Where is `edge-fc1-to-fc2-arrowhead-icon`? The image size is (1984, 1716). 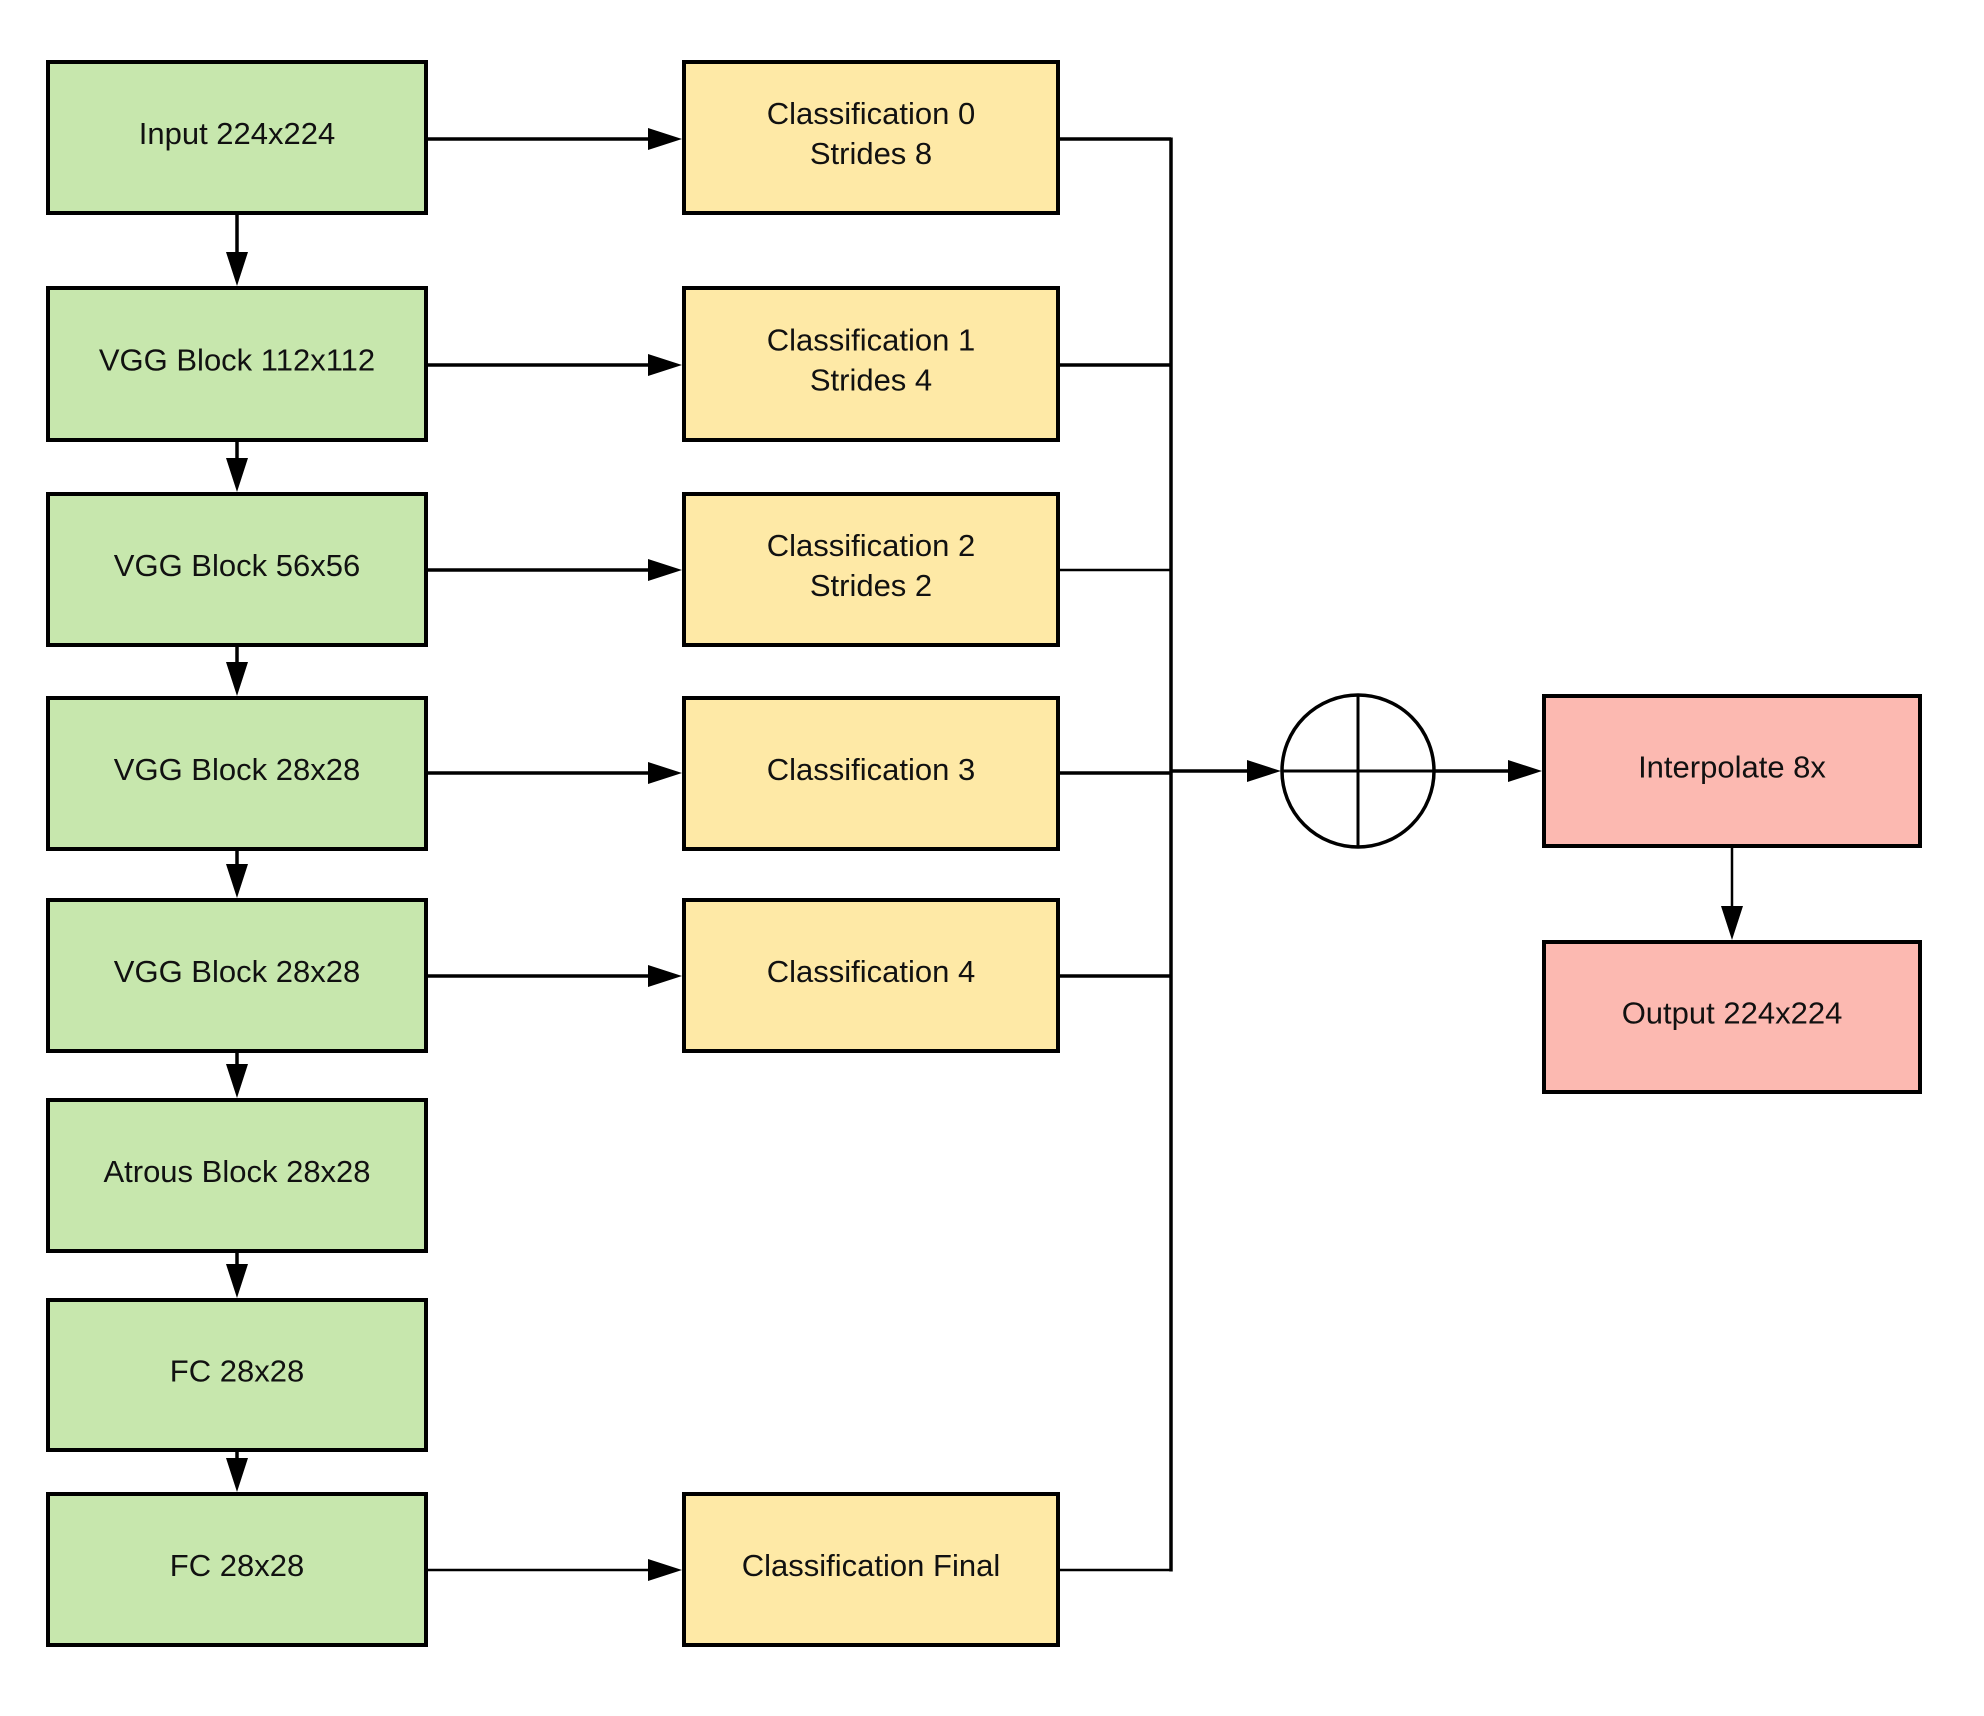 edge-fc1-to-fc2-arrowhead-icon is located at coordinates (237, 1475).